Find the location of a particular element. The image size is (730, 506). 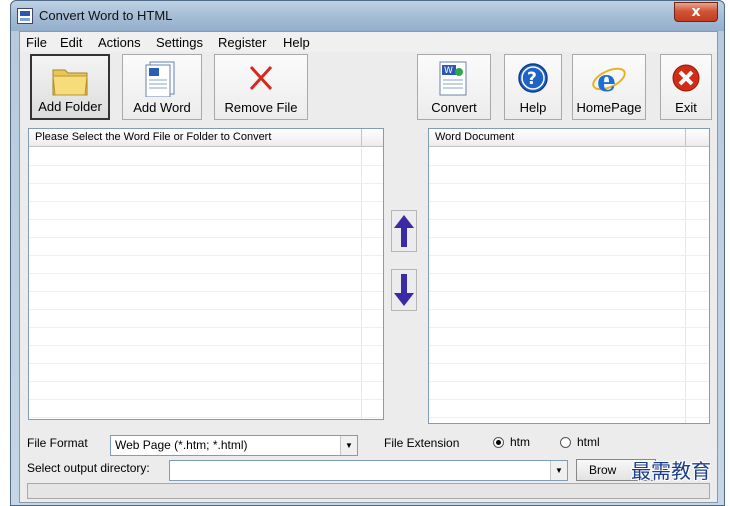

menu-file: File is located at coordinates (36, 42).